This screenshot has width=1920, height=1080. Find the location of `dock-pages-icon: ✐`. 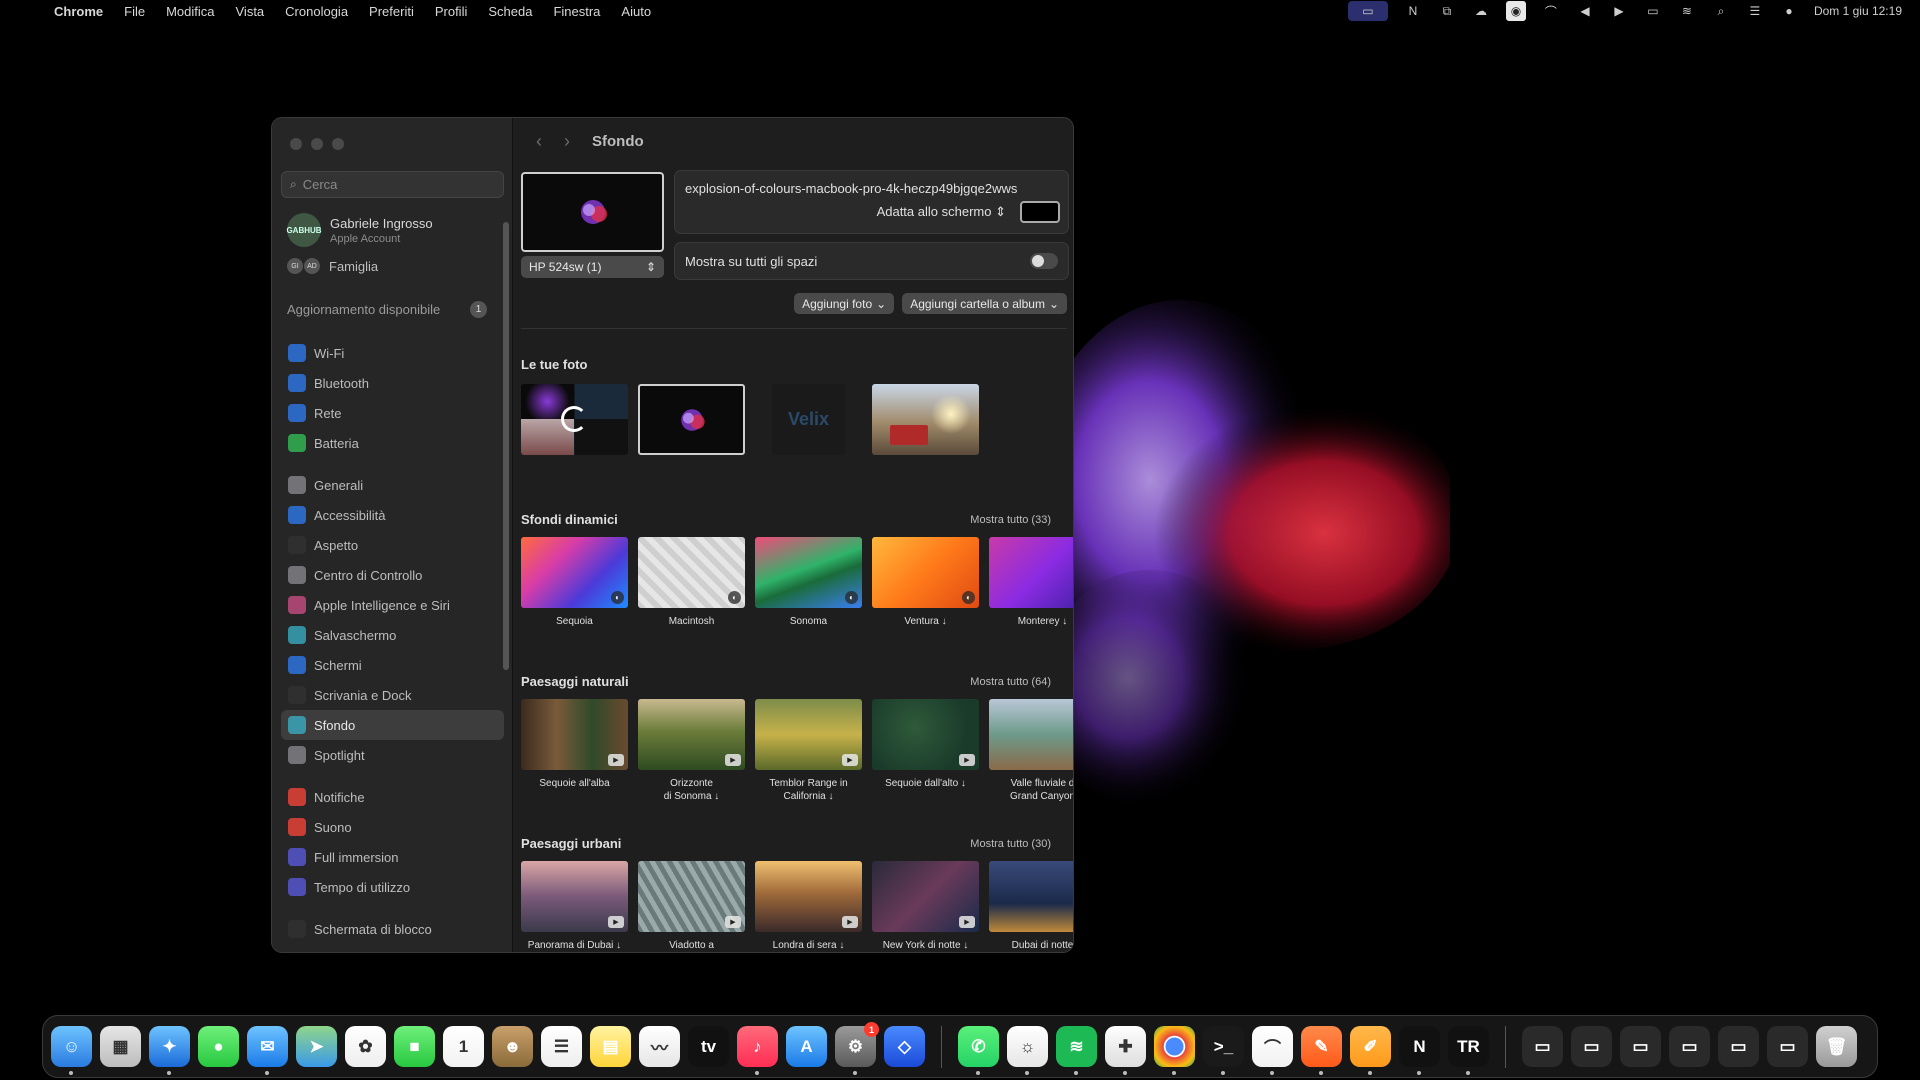

dock-pages-icon: ✐ is located at coordinates (1370, 1050).